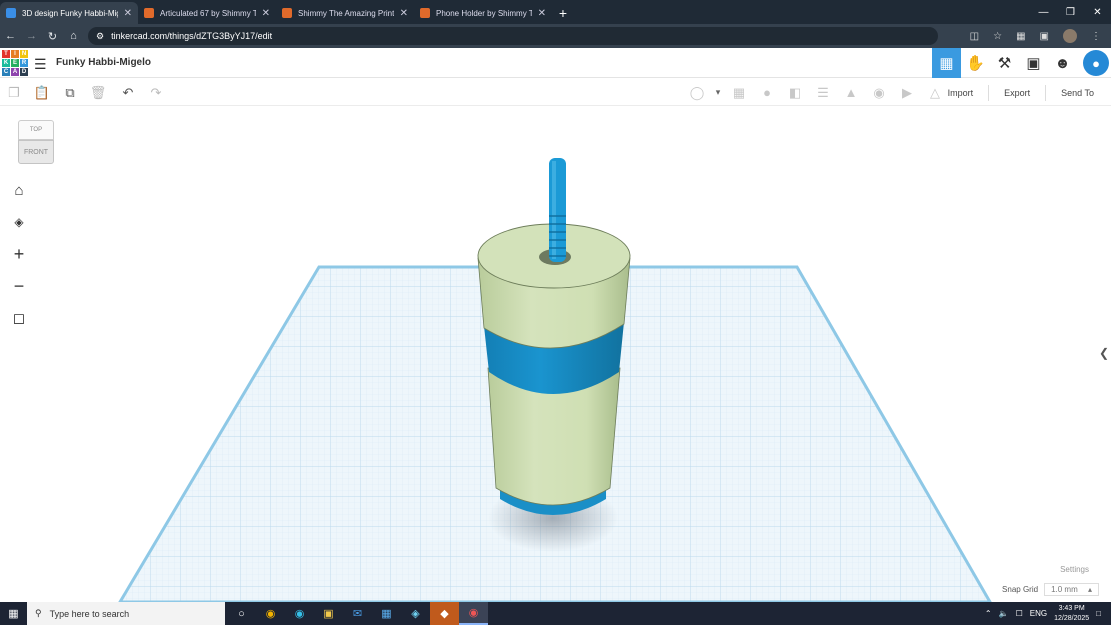 The height and width of the screenshot is (625, 1111). I want to click on threaded-rod, so click(557, 210).